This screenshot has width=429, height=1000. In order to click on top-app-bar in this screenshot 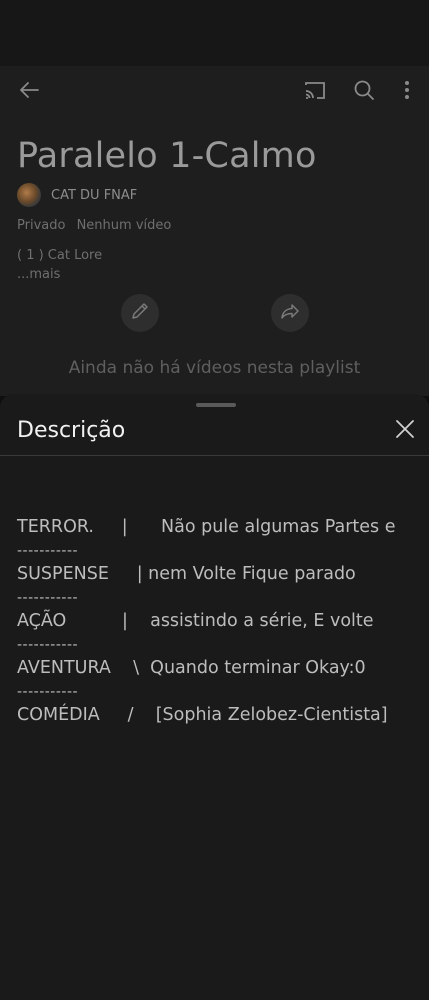, I will do `click(214, 90)`.